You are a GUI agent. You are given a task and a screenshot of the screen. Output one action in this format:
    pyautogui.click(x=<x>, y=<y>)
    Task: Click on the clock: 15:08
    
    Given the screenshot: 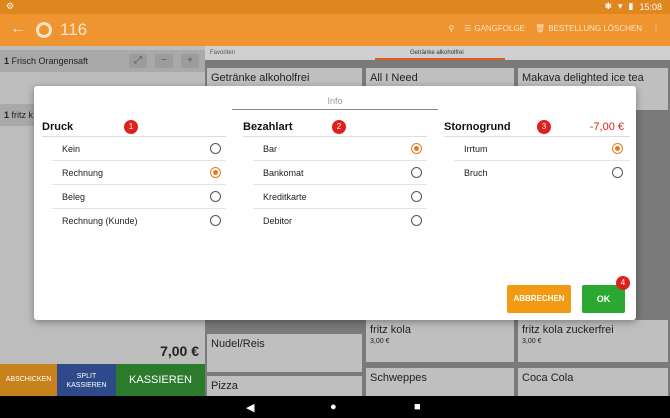 What is the action you would take?
    pyautogui.click(x=650, y=6)
    